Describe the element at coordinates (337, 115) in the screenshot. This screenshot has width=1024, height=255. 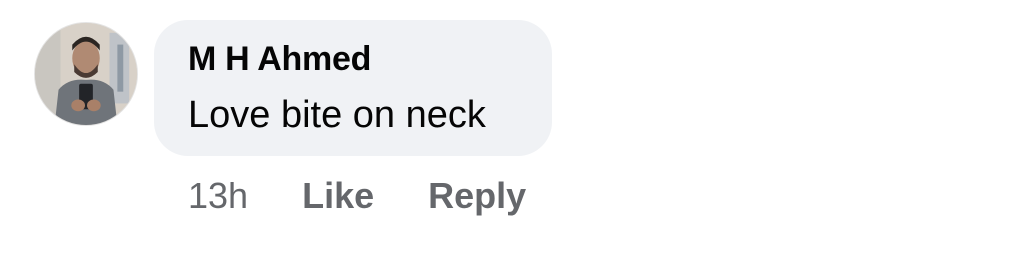
I see `comment-text: Love bite on neck` at that location.